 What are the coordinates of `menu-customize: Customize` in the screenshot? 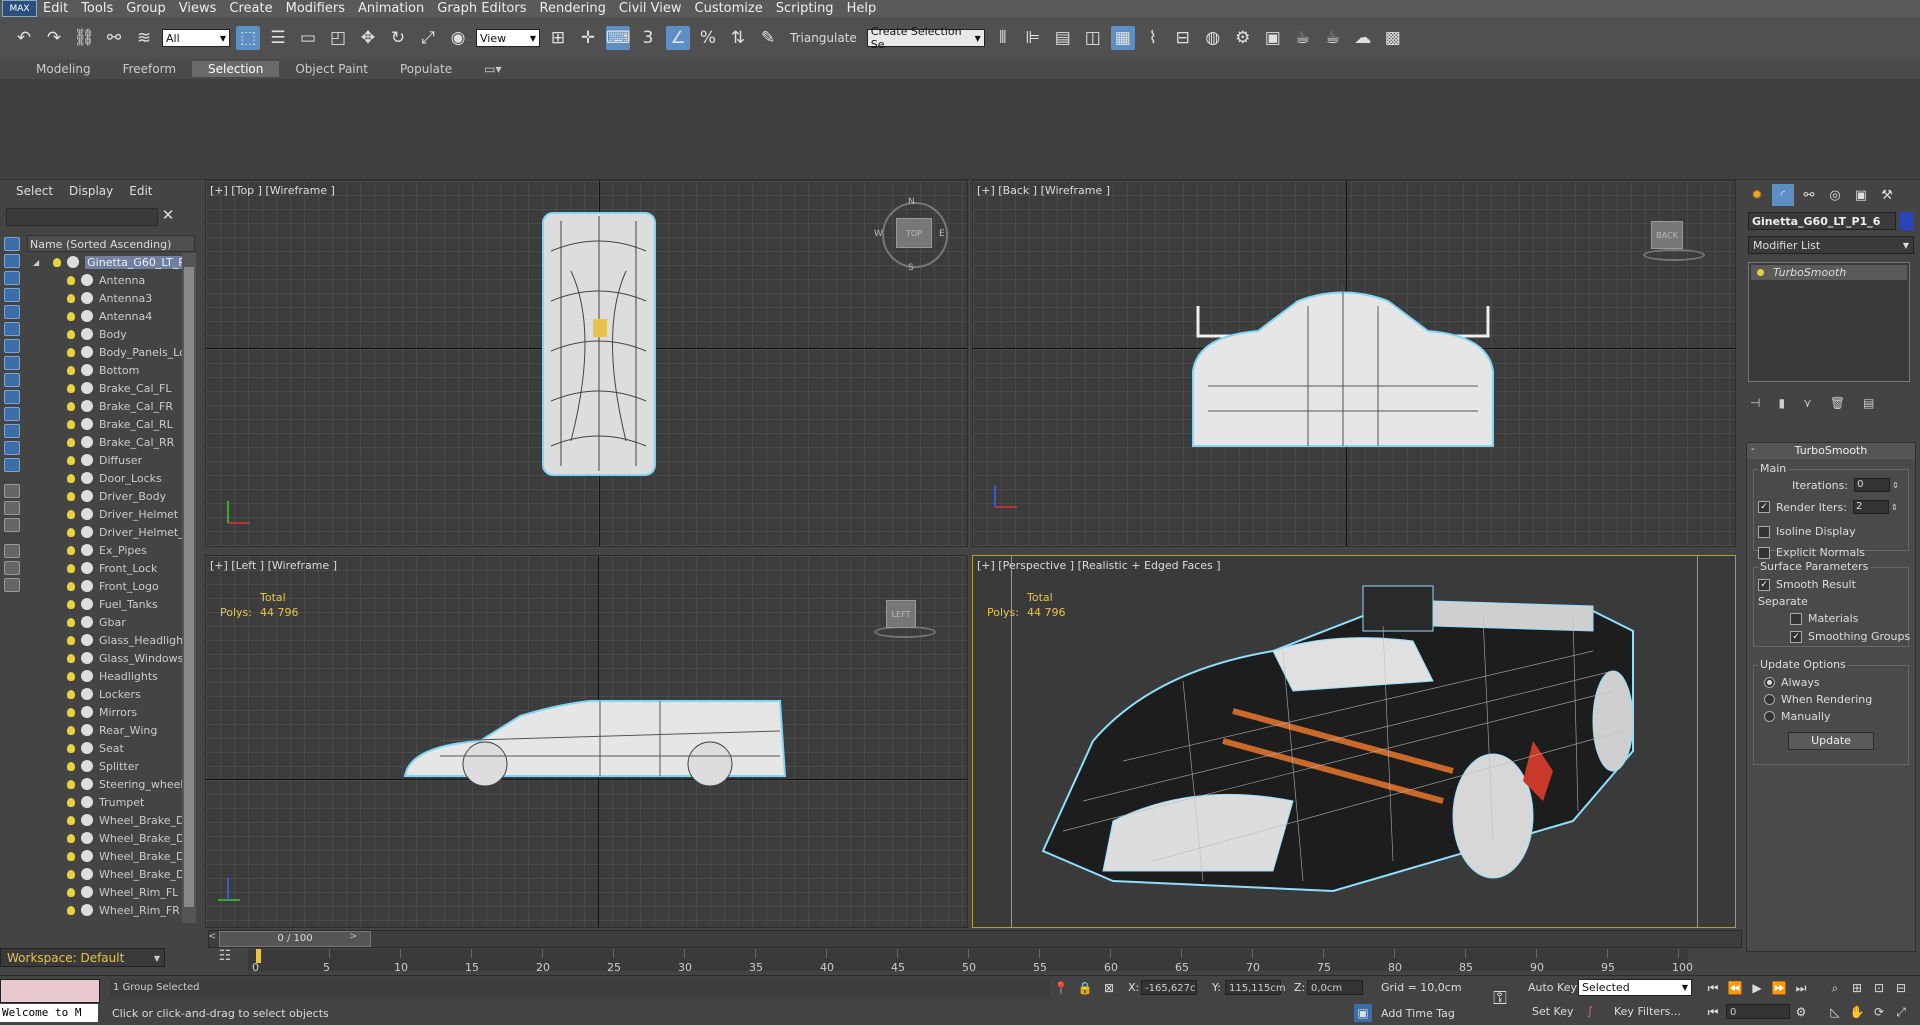 It's located at (735, 8).